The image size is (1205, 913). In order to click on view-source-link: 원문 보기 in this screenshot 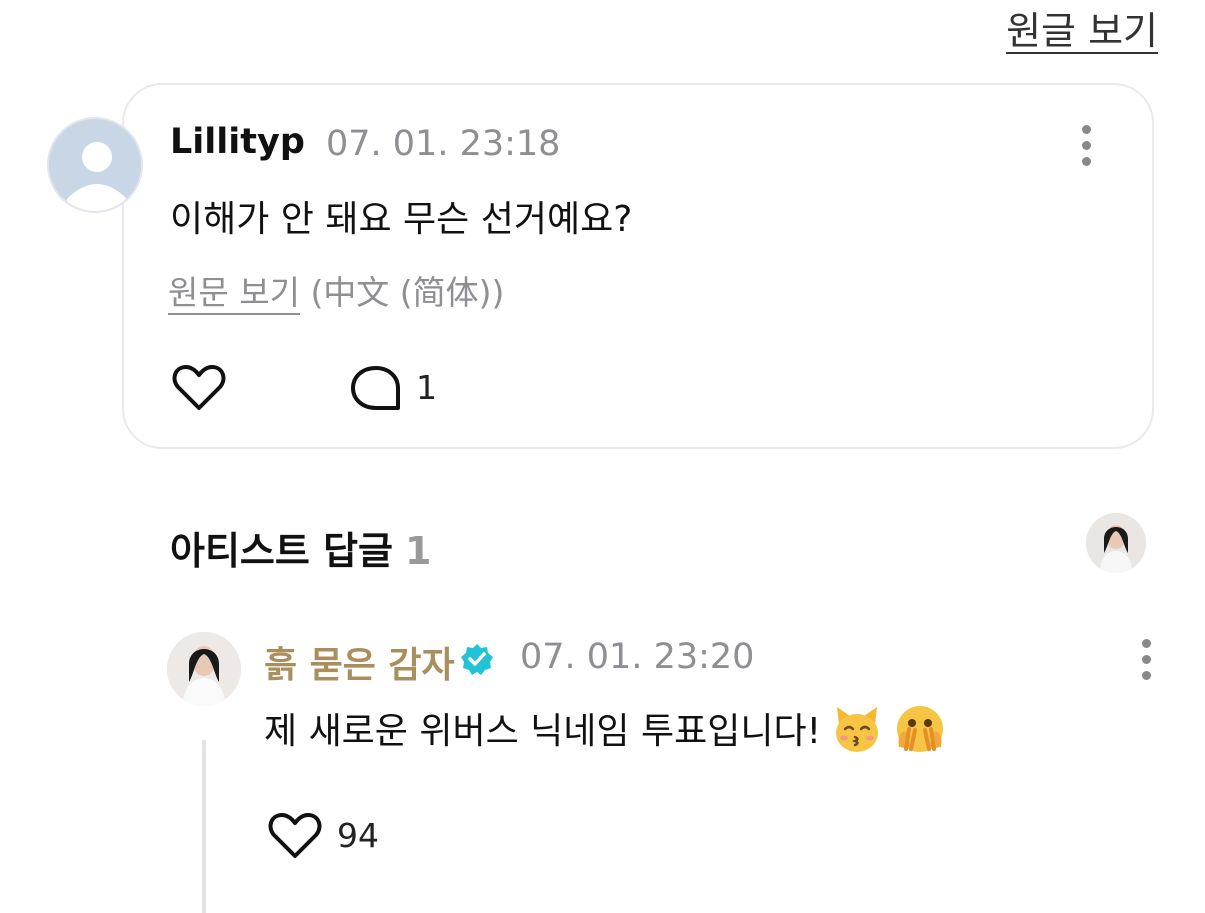, I will do `click(234, 292)`.